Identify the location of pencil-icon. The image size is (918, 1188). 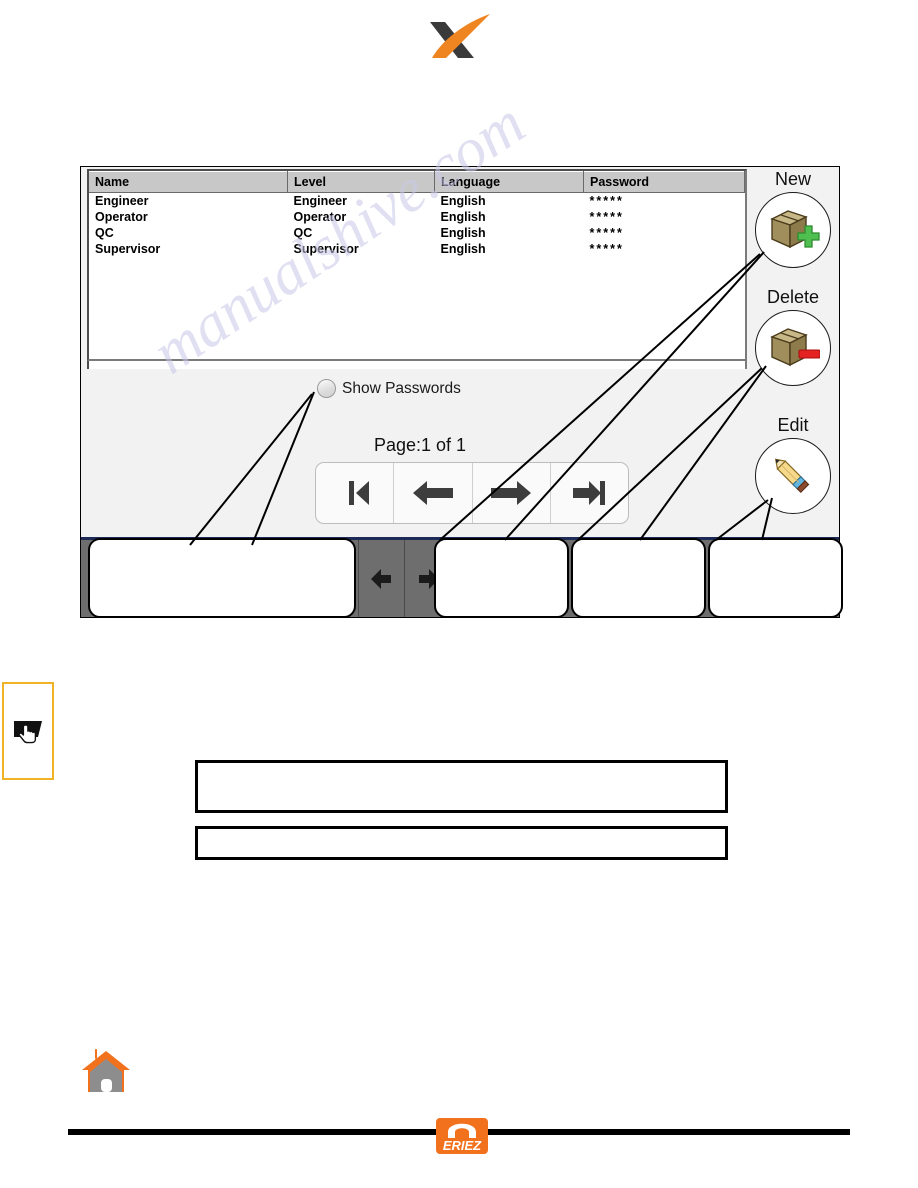
(792, 476).